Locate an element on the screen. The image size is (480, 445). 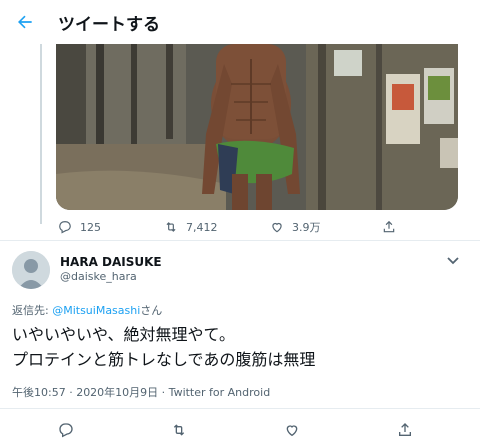
reply-mention-link: @MitsuiMasashi is located at coordinates (96, 310).